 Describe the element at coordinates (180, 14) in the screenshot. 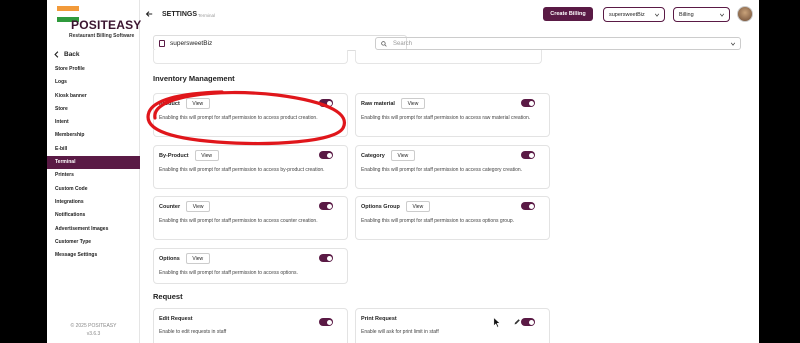

I see `page-title: SETTINGS` at that location.